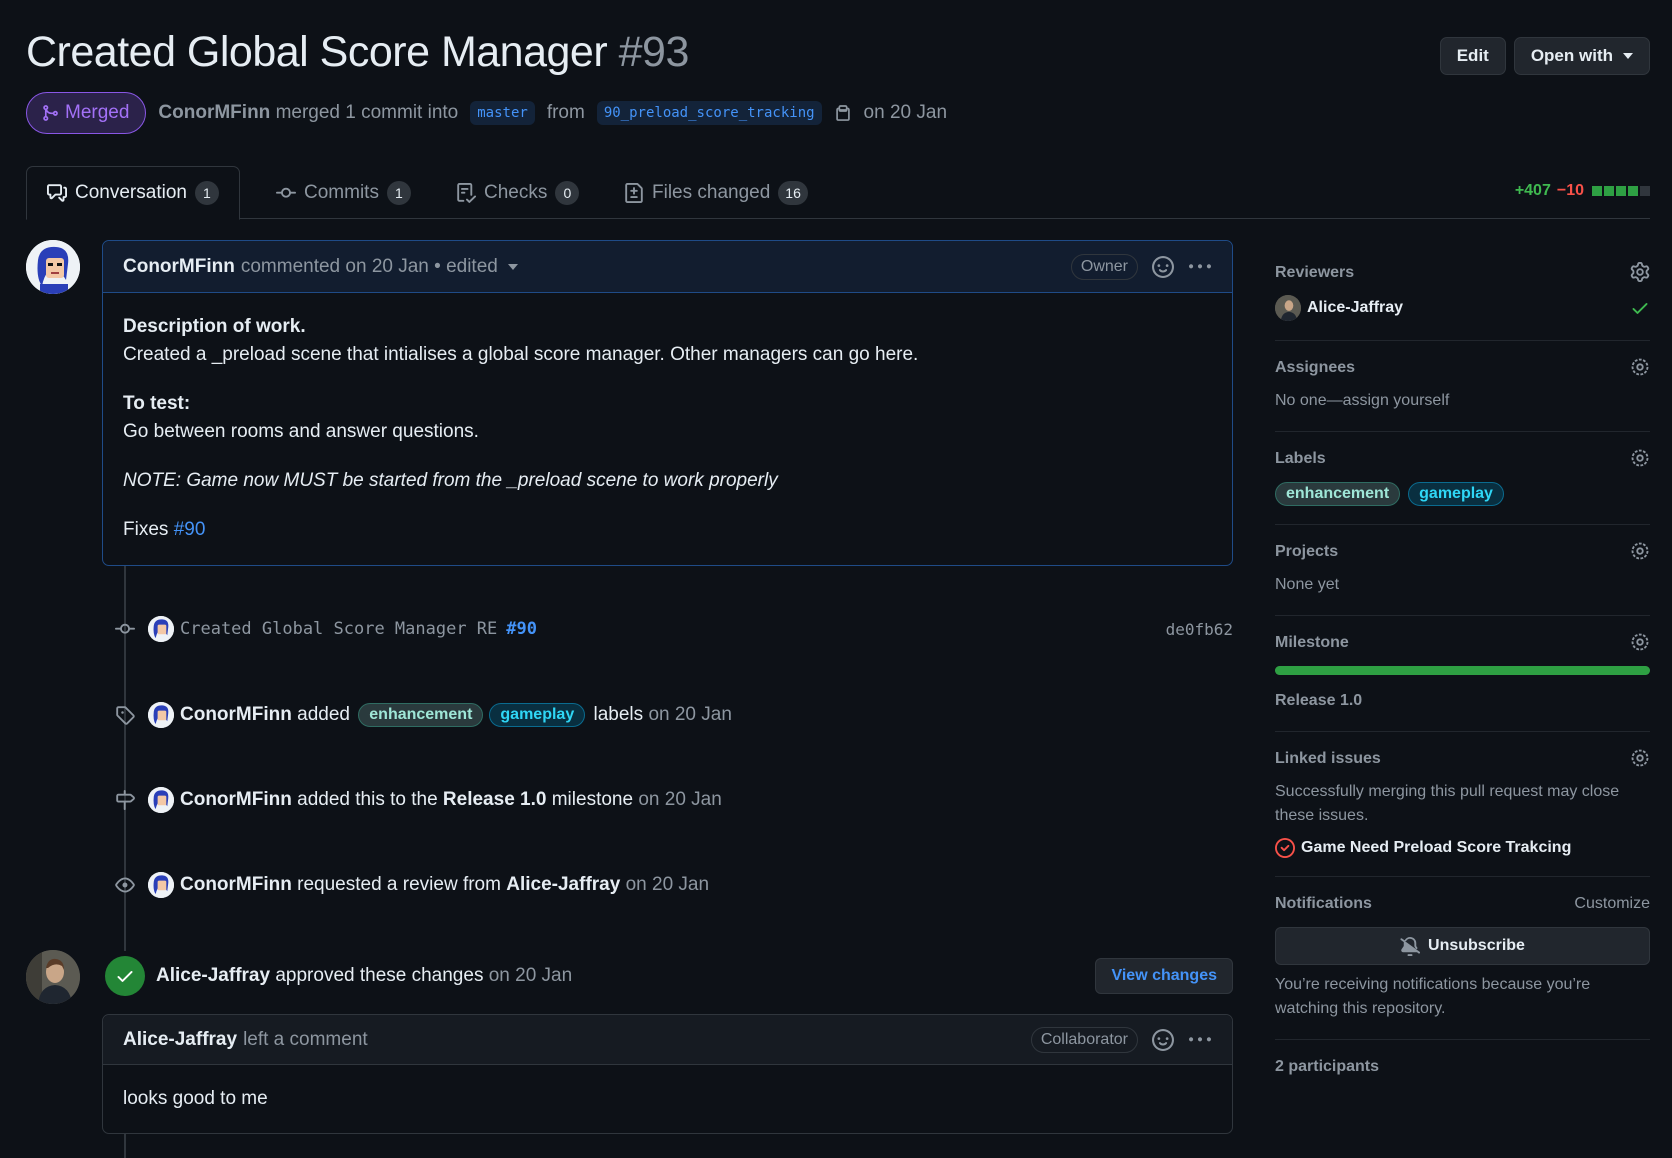 Image resolution: width=1672 pixels, height=1158 pixels. What do you see at coordinates (1355, 308) in the screenshot?
I see `reviewer-name: Alice-Jaffray` at bounding box center [1355, 308].